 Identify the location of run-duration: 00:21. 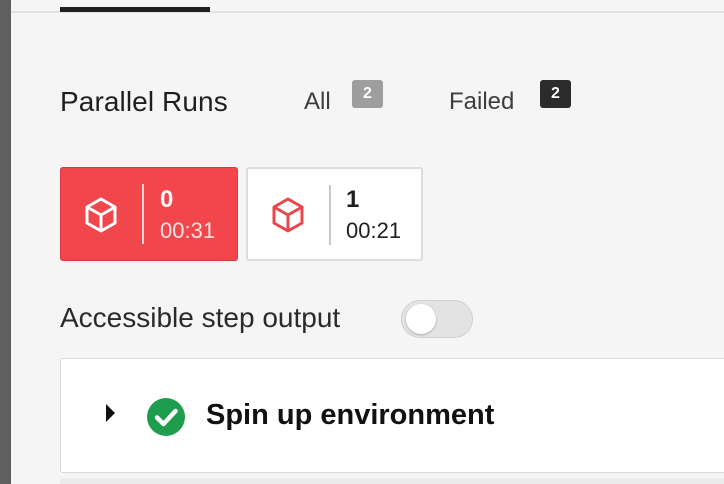
(374, 230).